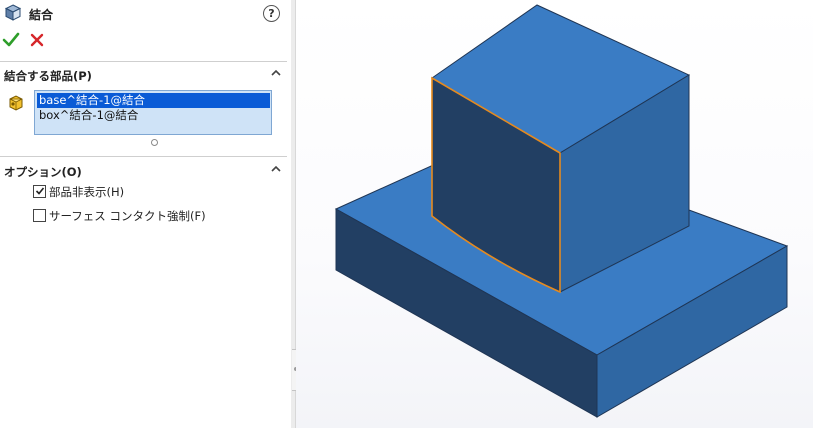  What do you see at coordinates (153, 115) in the screenshot?
I see `list-item: box^結合-1@結合` at bounding box center [153, 115].